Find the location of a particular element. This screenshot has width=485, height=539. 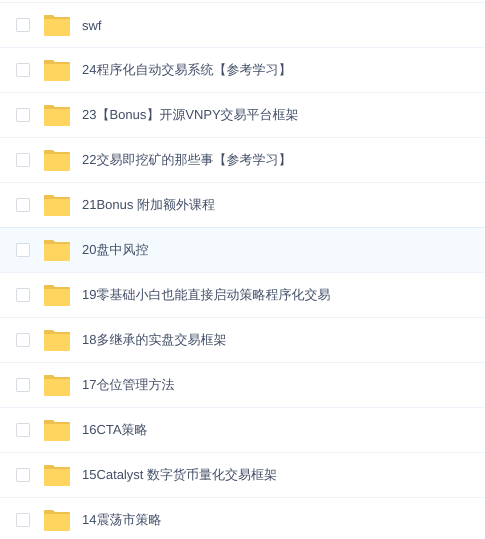

folder-name: 23【Bonus】开源VNPY交易平台框架 is located at coordinates (190, 115).